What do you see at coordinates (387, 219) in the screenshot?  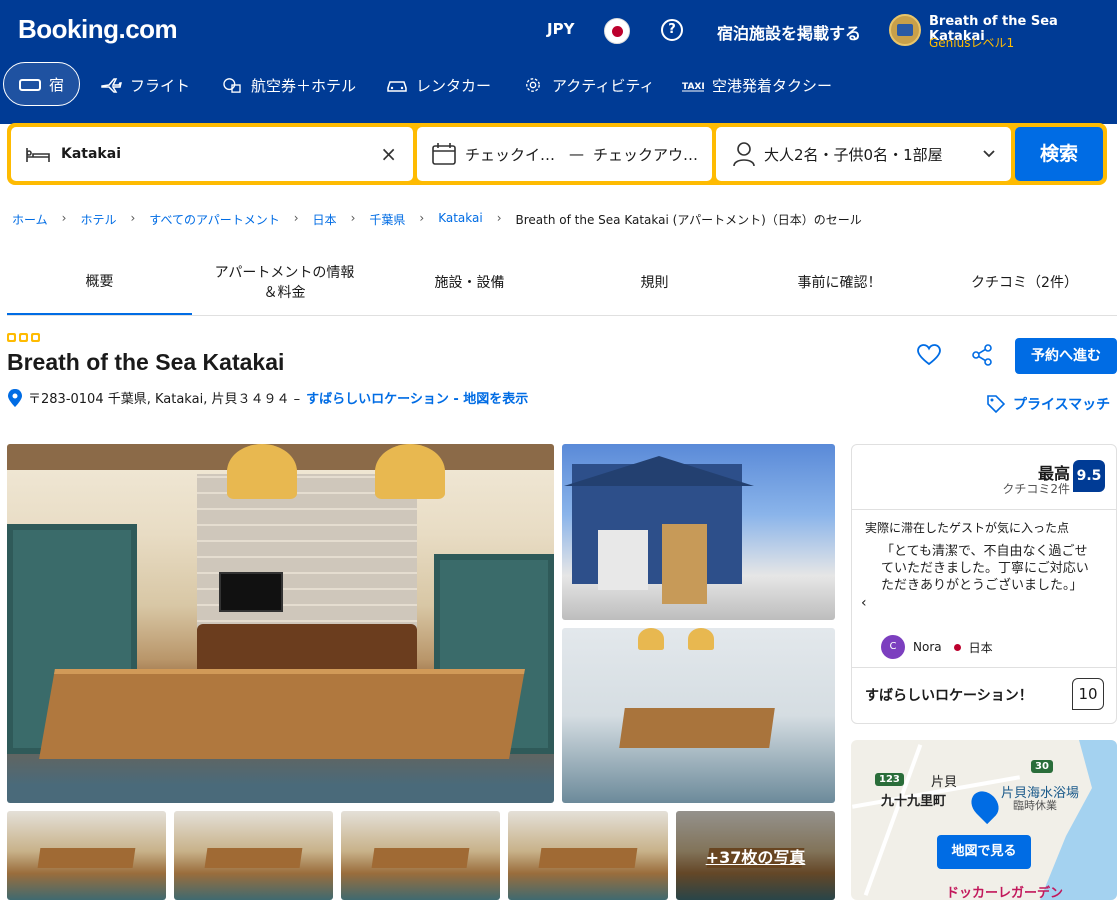 I see `breadcrumb-chiba: 千葉県` at bounding box center [387, 219].